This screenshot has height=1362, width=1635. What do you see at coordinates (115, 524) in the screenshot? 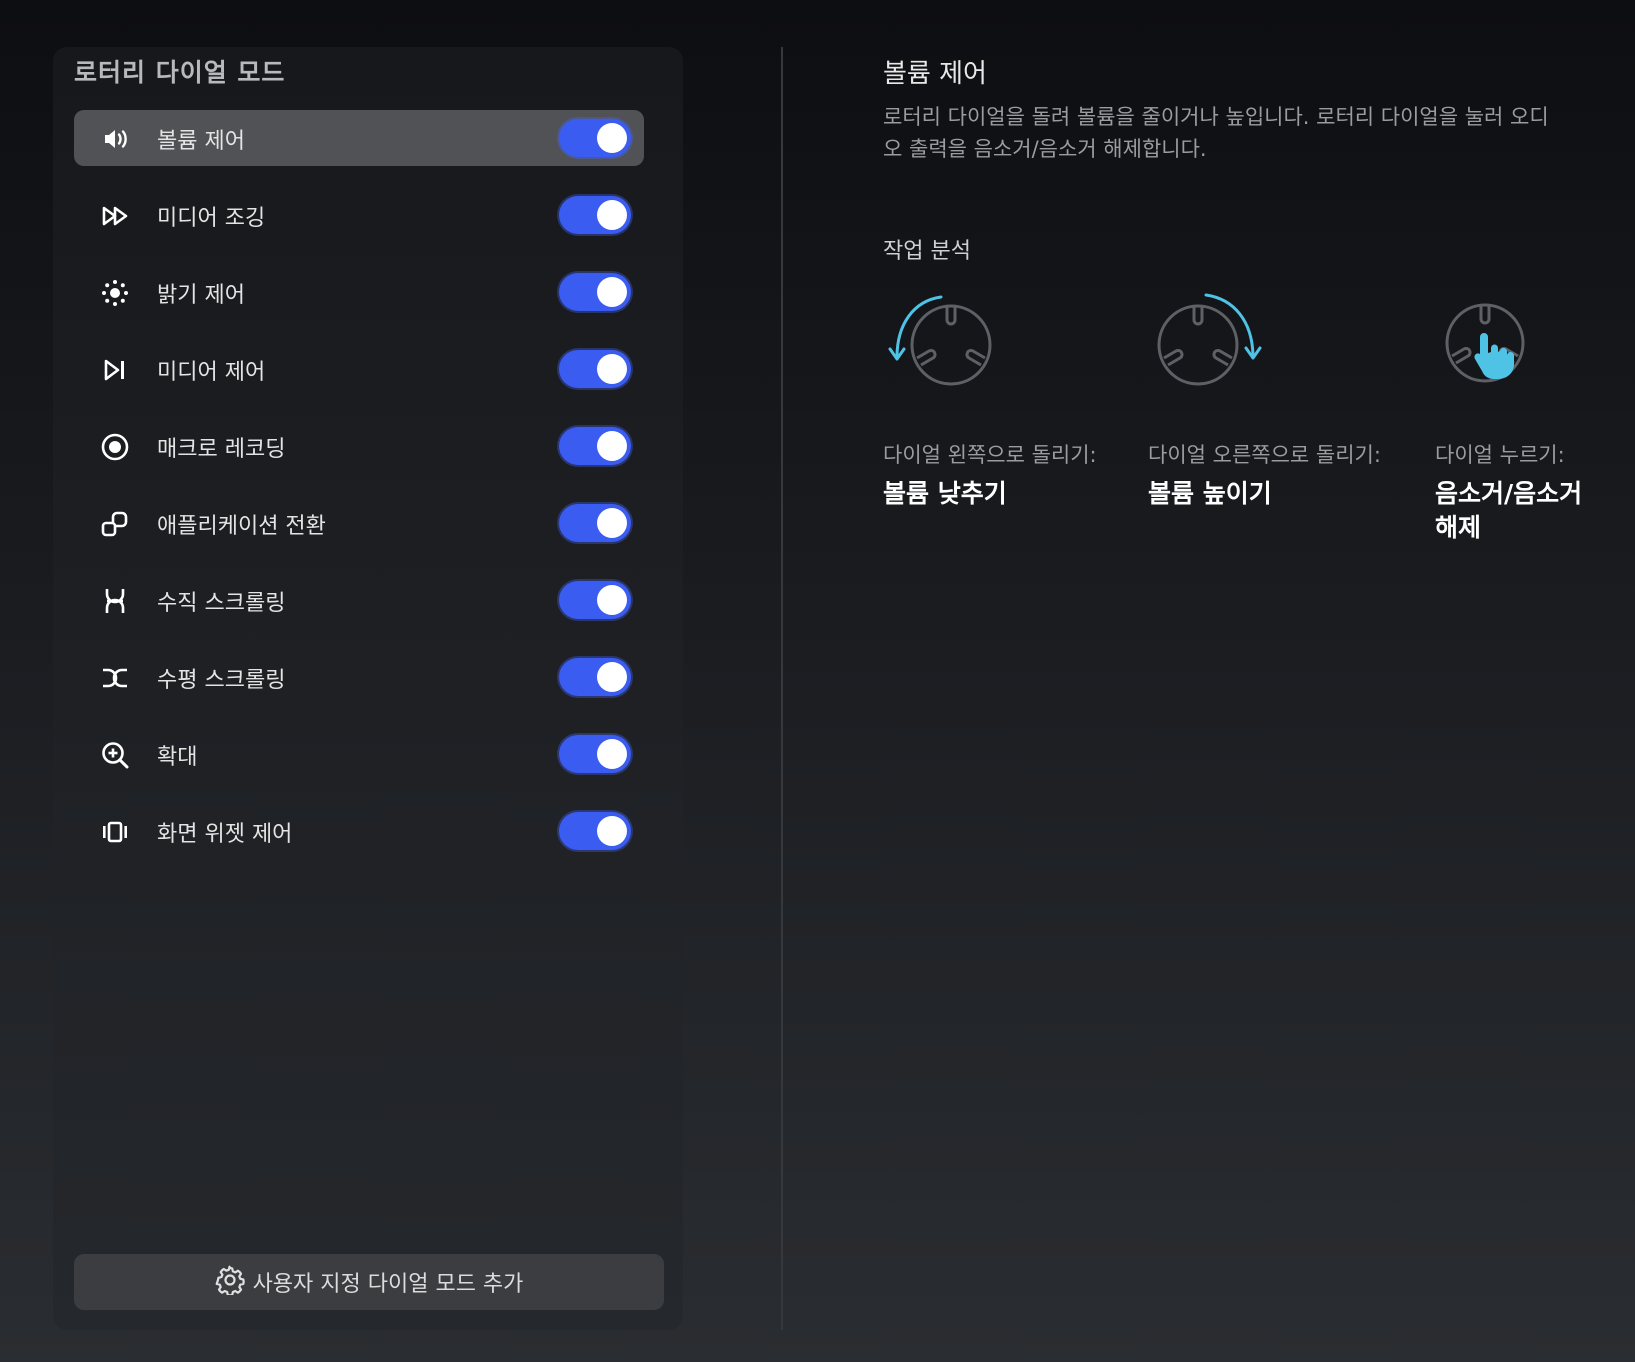
I see `app-switch-icon` at bounding box center [115, 524].